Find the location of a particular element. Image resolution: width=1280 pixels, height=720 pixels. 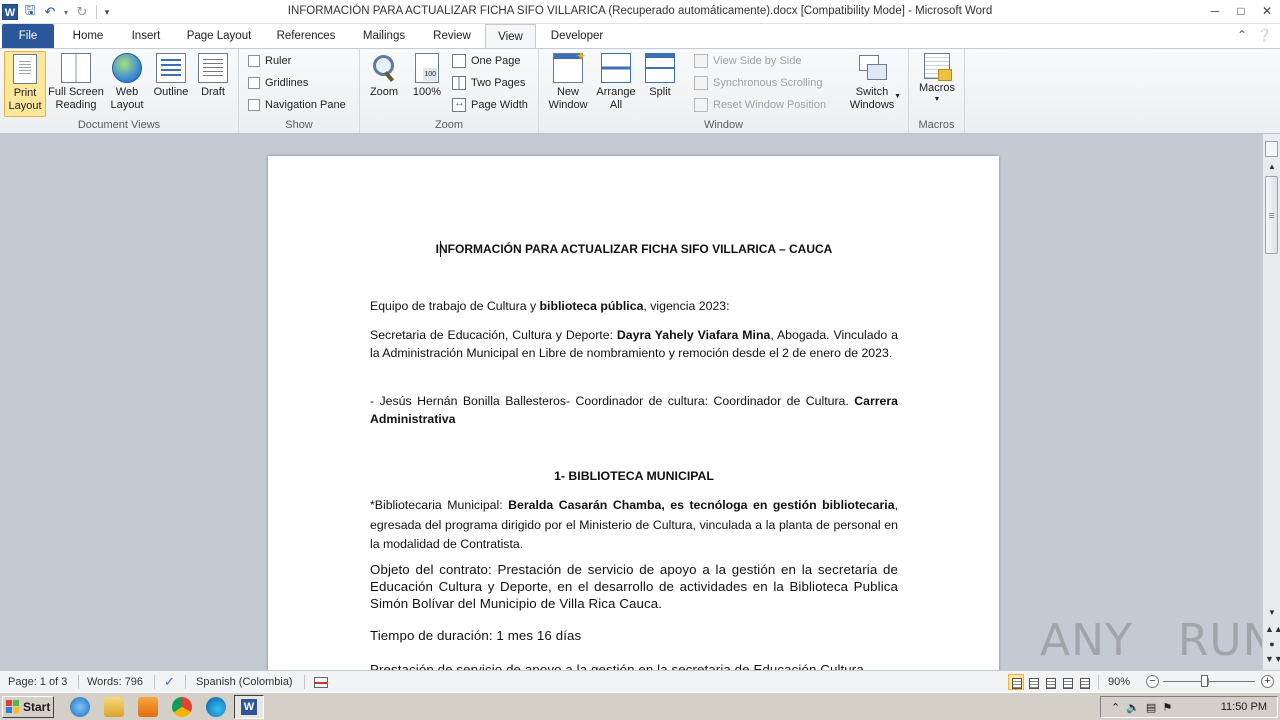

tab-page-layout: Page Layout is located at coordinates (219, 36).